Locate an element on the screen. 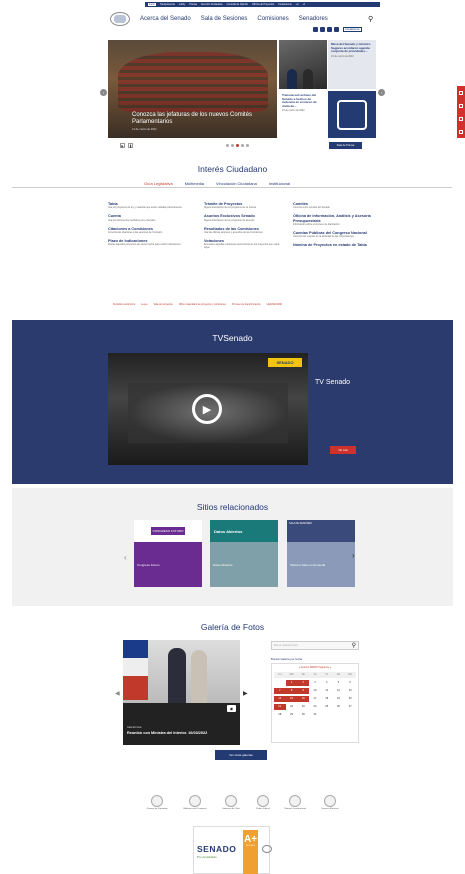 The width and height of the screenshot is (465, 874). calendar-day: 22 is located at coordinates (292, 707).